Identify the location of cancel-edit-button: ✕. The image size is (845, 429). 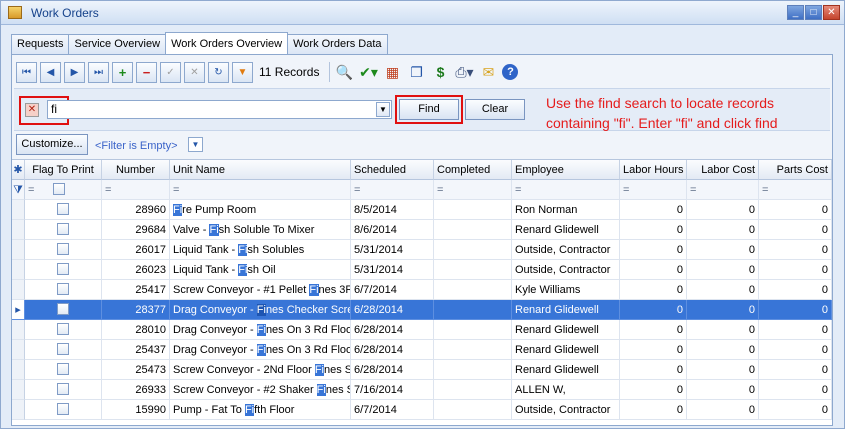
(194, 72).